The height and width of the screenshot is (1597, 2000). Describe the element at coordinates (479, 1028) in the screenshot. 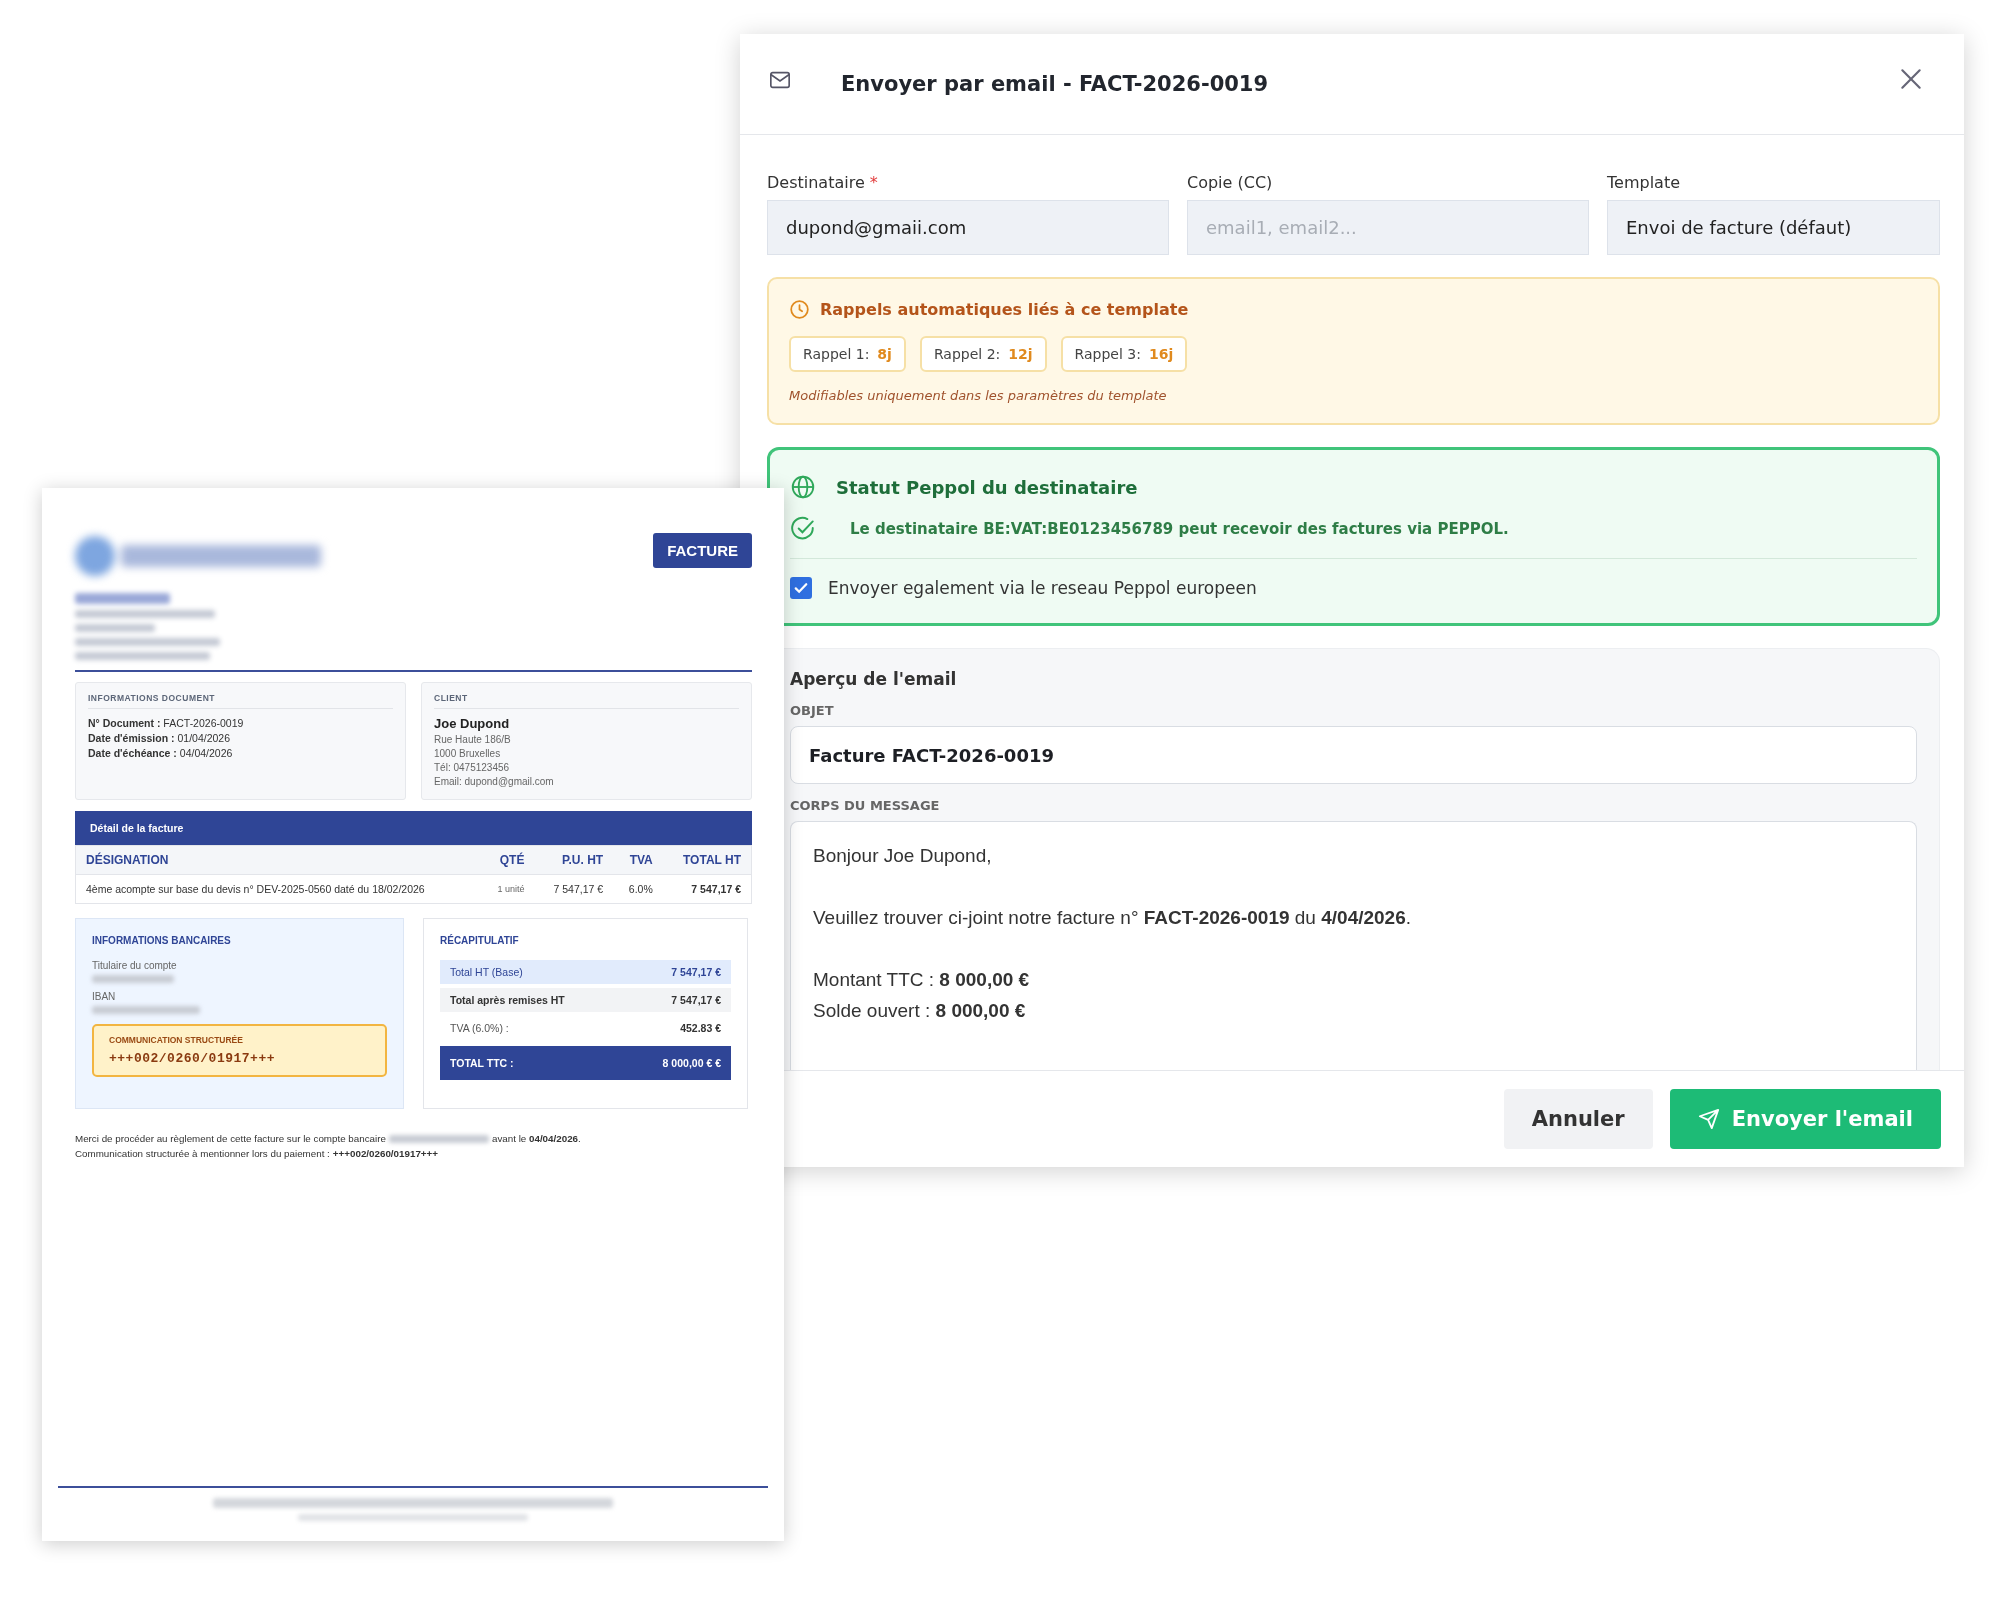

I see `summary-label: TVA (6.0%) :` at that location.